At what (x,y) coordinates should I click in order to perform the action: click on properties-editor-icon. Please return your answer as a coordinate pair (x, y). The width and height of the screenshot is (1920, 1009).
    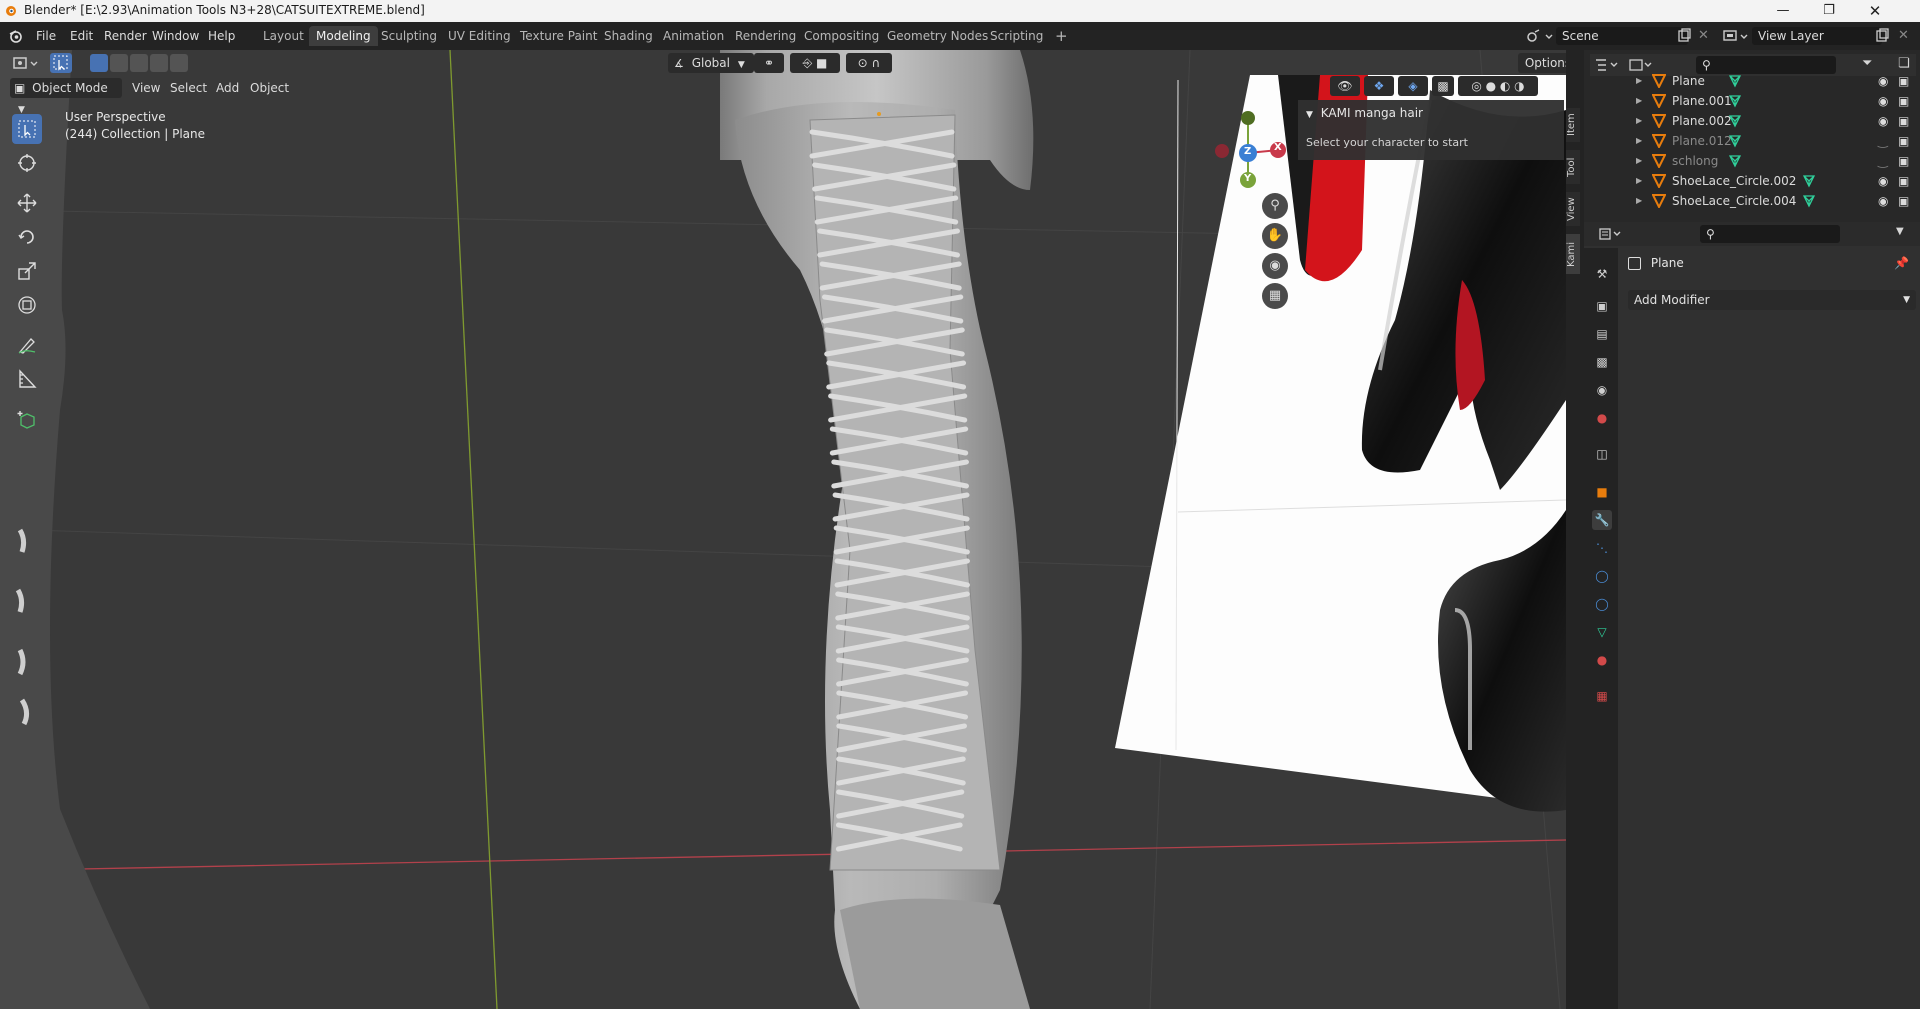
    Looking at the image, I should click on (1611, 234).